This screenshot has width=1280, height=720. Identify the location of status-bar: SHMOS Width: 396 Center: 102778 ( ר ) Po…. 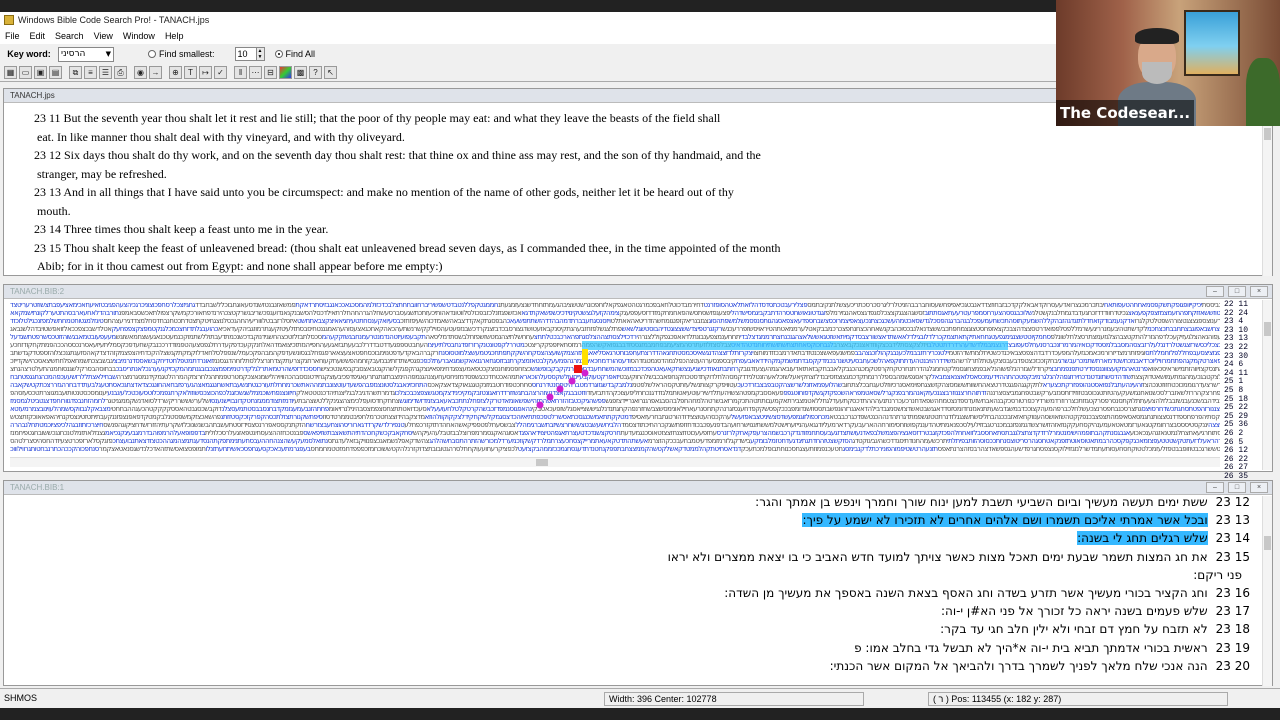
(640, 698).